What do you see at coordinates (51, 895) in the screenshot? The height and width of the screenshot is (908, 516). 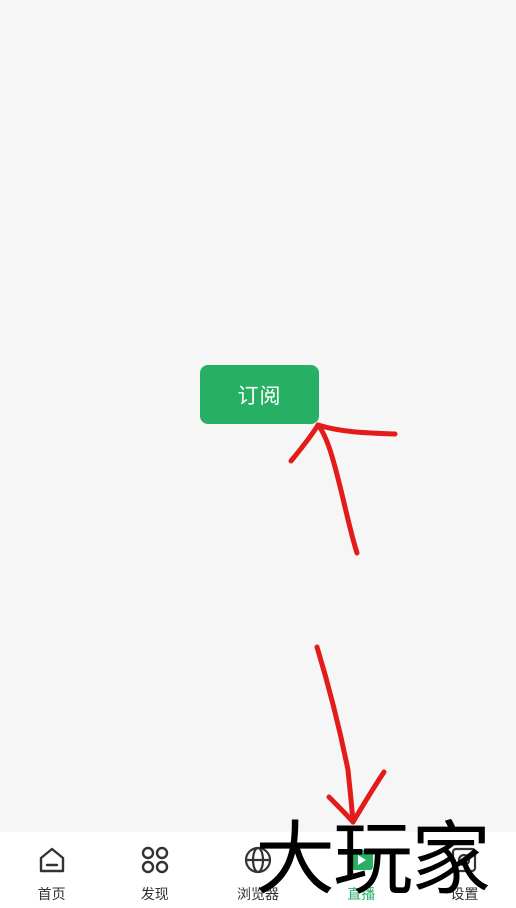 I see `tab-home-label: 首页` at bounding box center [51, 895].